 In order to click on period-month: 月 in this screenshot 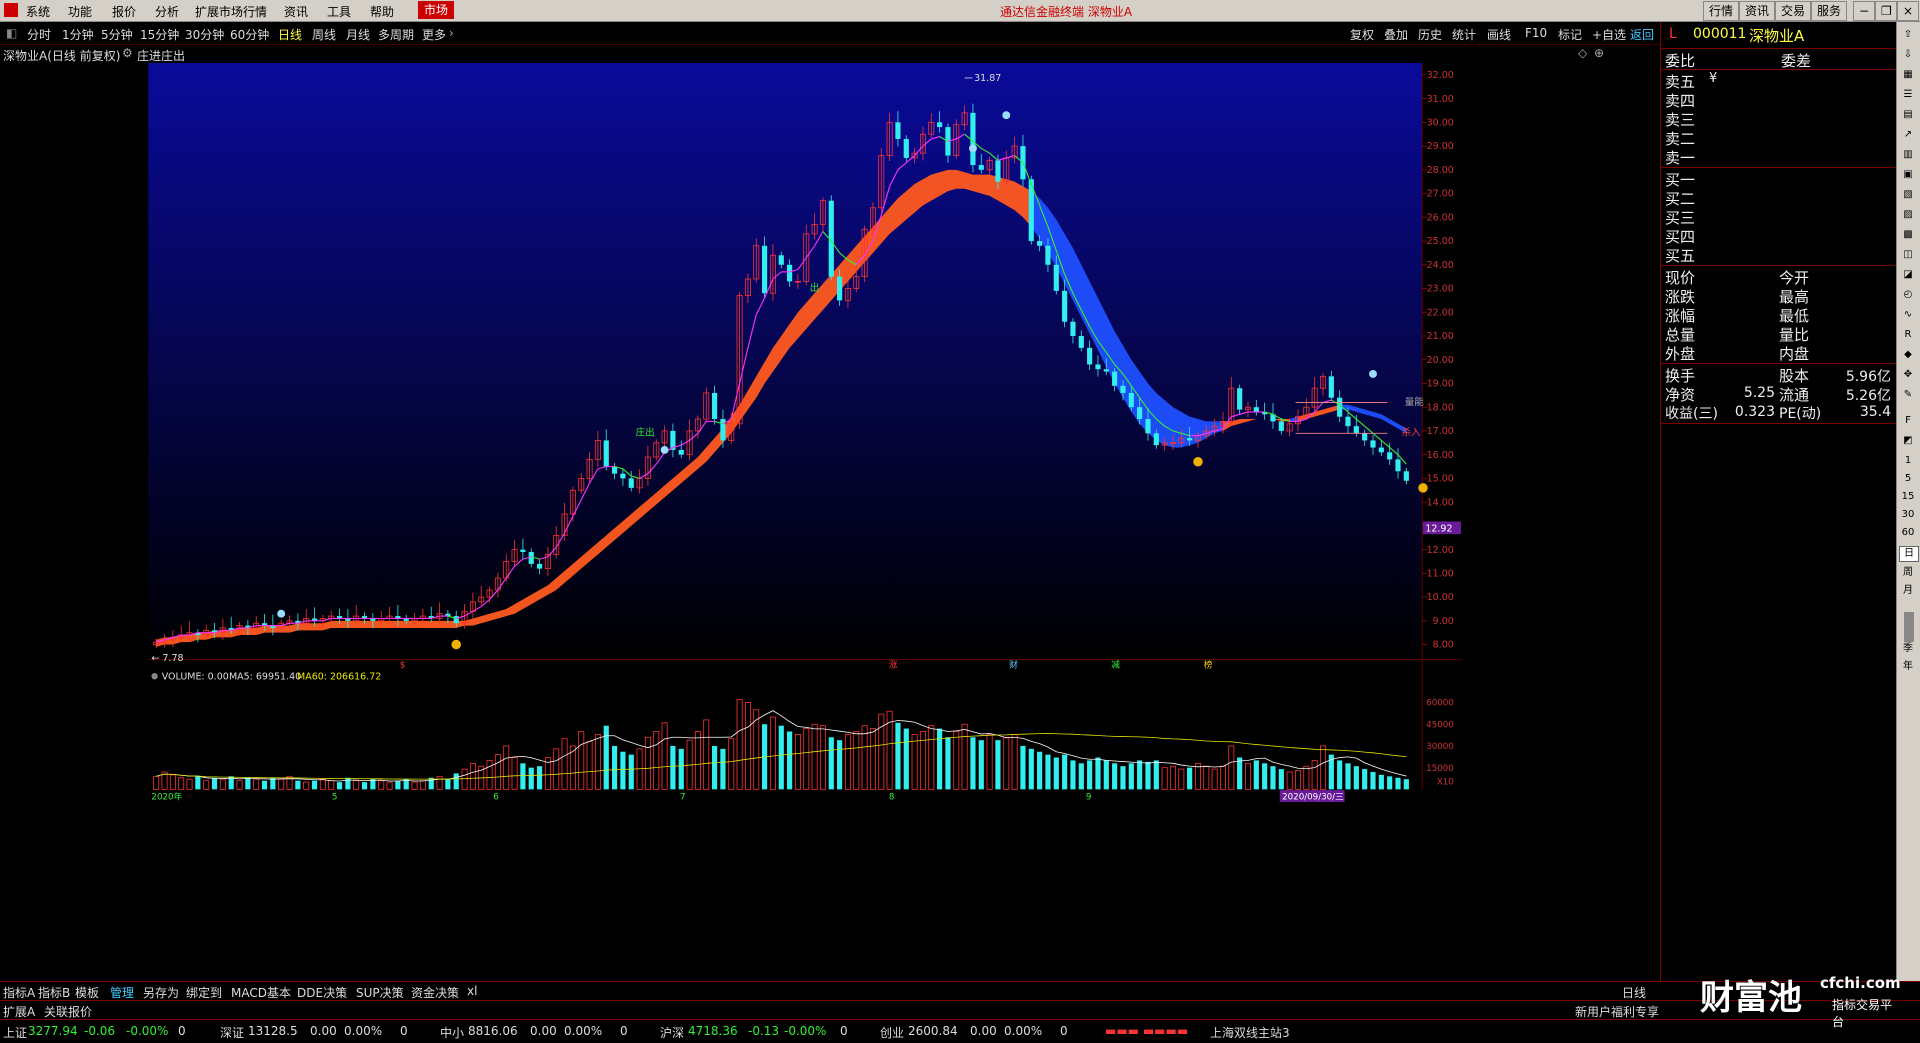, I will do `click(1908, 591)`.